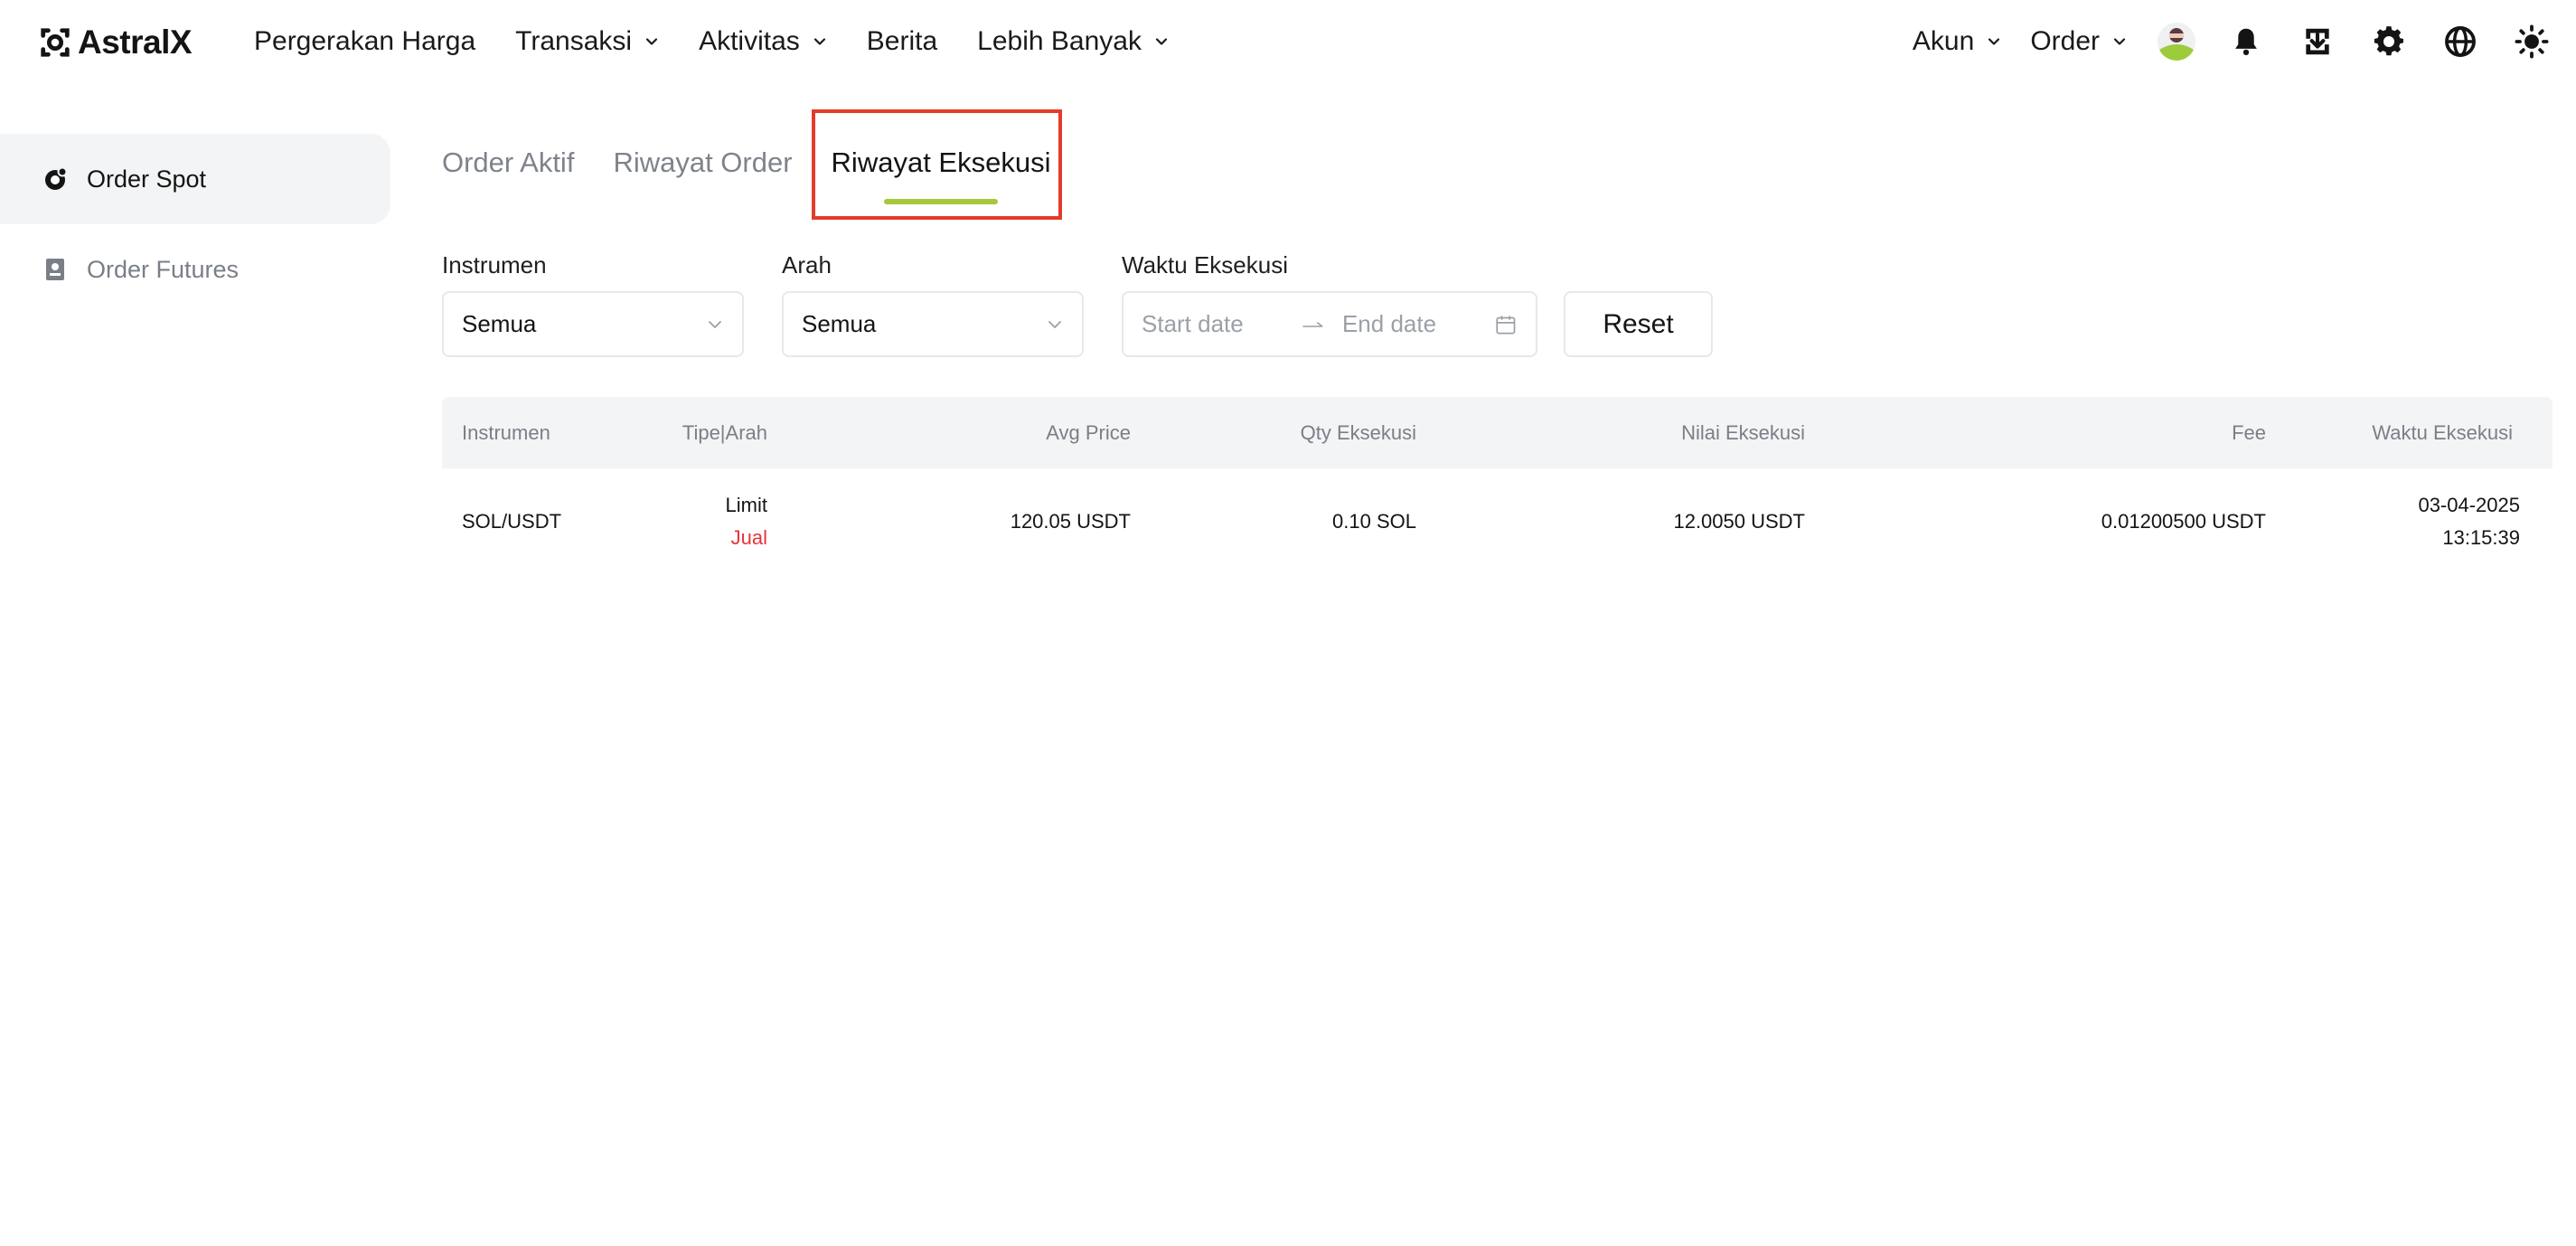 This screenshot has width=2576, height=1246. I want to click on cell-type-side: Limit Jual, so click(747, 521).